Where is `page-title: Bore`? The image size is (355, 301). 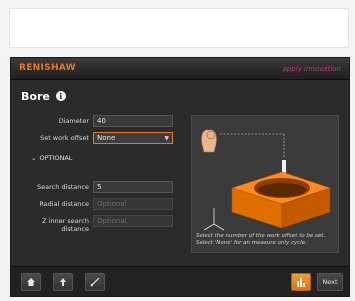
page-title: Bore is located at coordinates (35, 96).